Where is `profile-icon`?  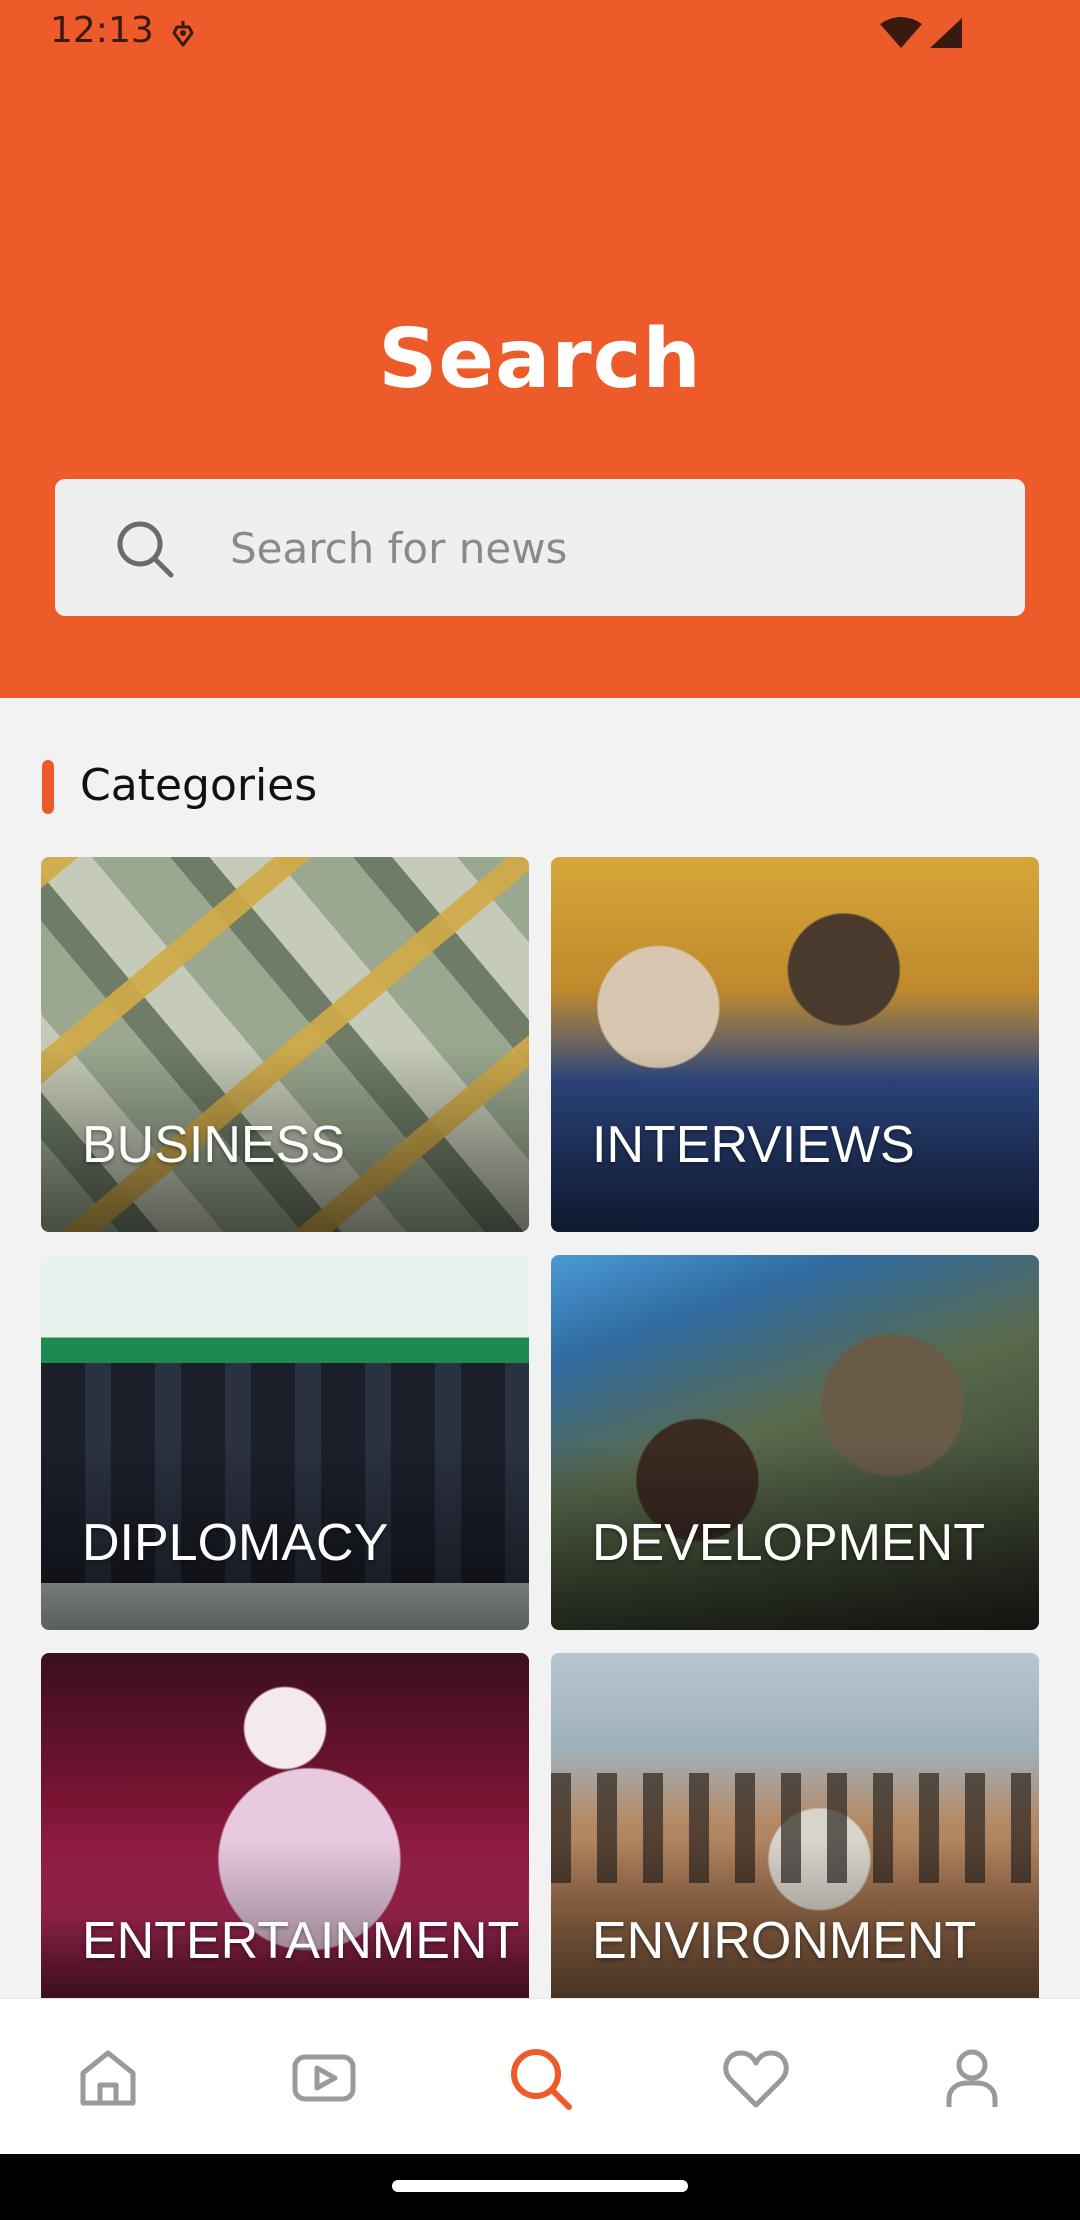 profile-icon is located at coordinates (972, 2078).